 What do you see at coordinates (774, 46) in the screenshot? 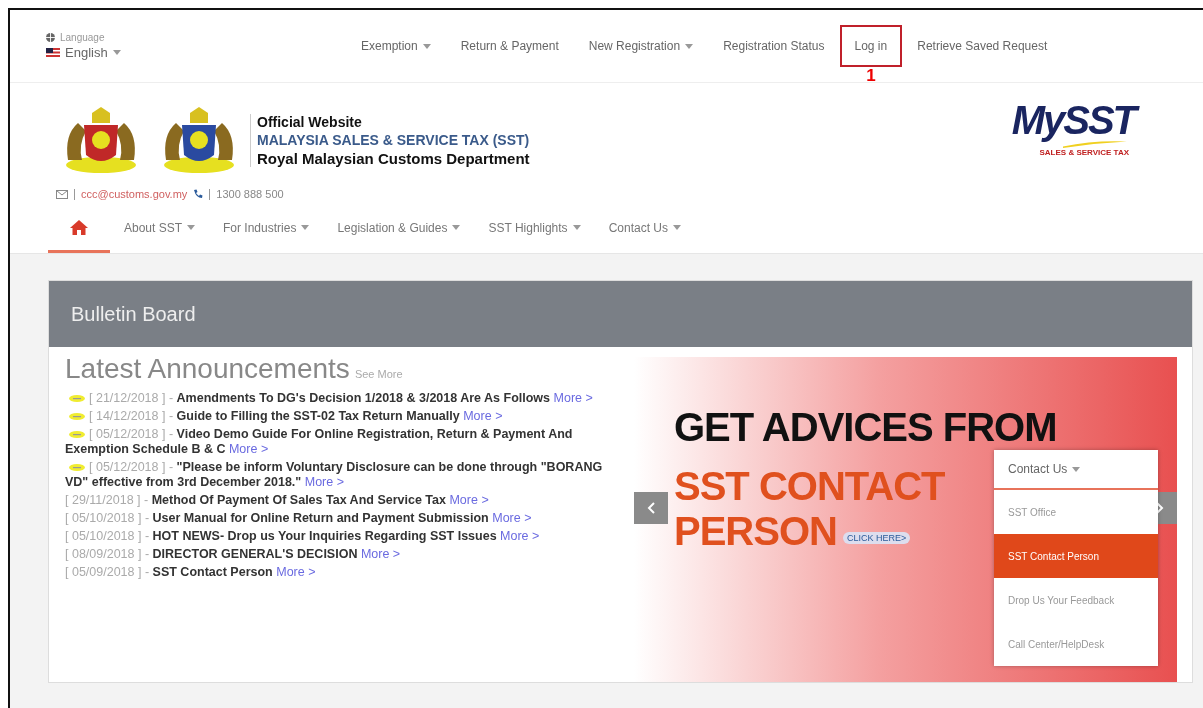
I see `top-nav-link: Registration Status` at bounding box center [774, 46].